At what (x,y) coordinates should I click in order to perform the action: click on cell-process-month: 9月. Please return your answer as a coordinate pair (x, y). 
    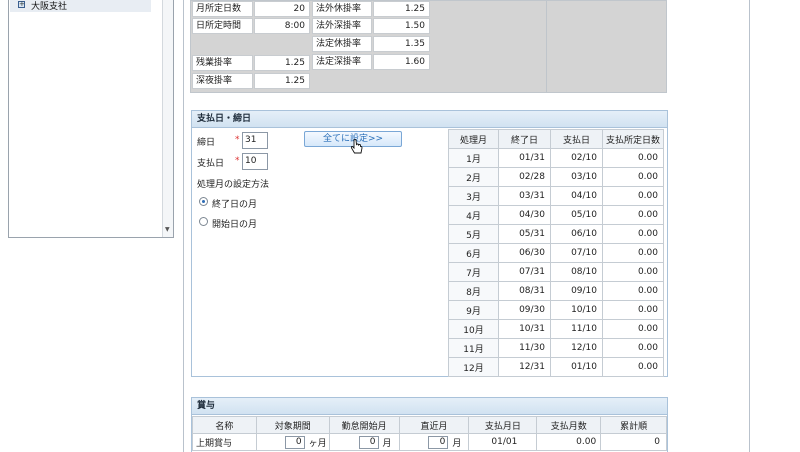
    Looking at the image, I should click on (473, 310).